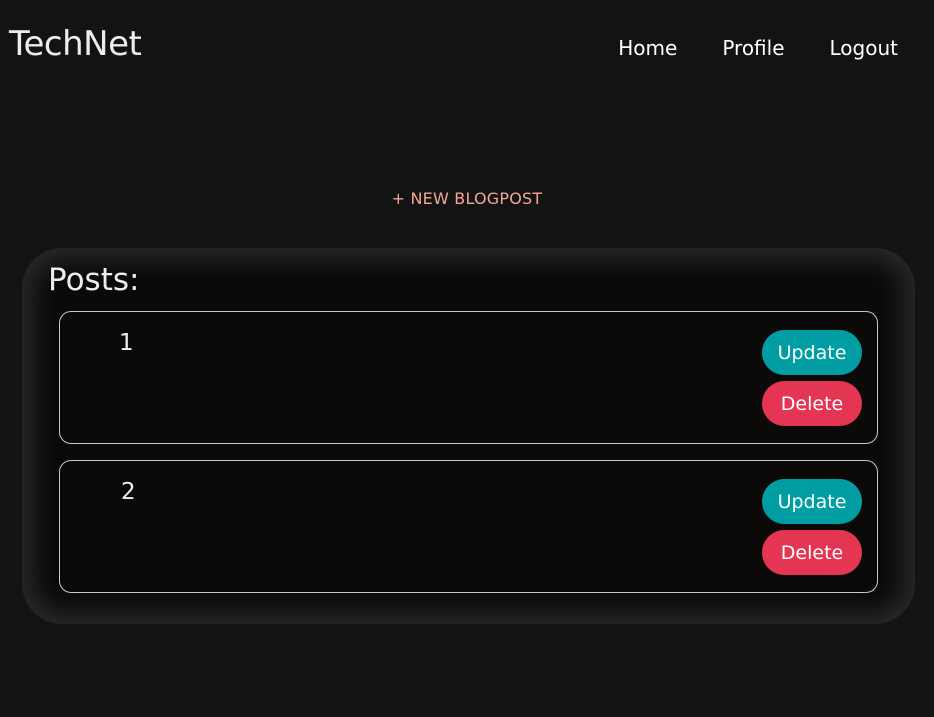  What do you see at coordinates (75, 44) in the screenshot?
I see `brand-logo: TechNet` at bounding box center [75, 44].